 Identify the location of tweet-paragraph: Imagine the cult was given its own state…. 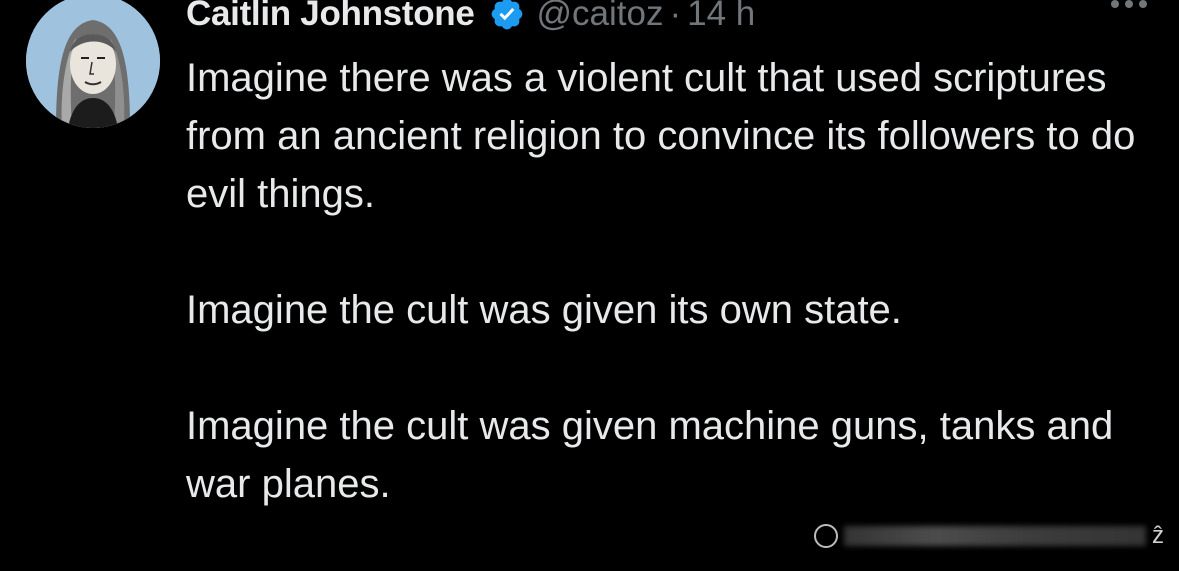
(544, 310).